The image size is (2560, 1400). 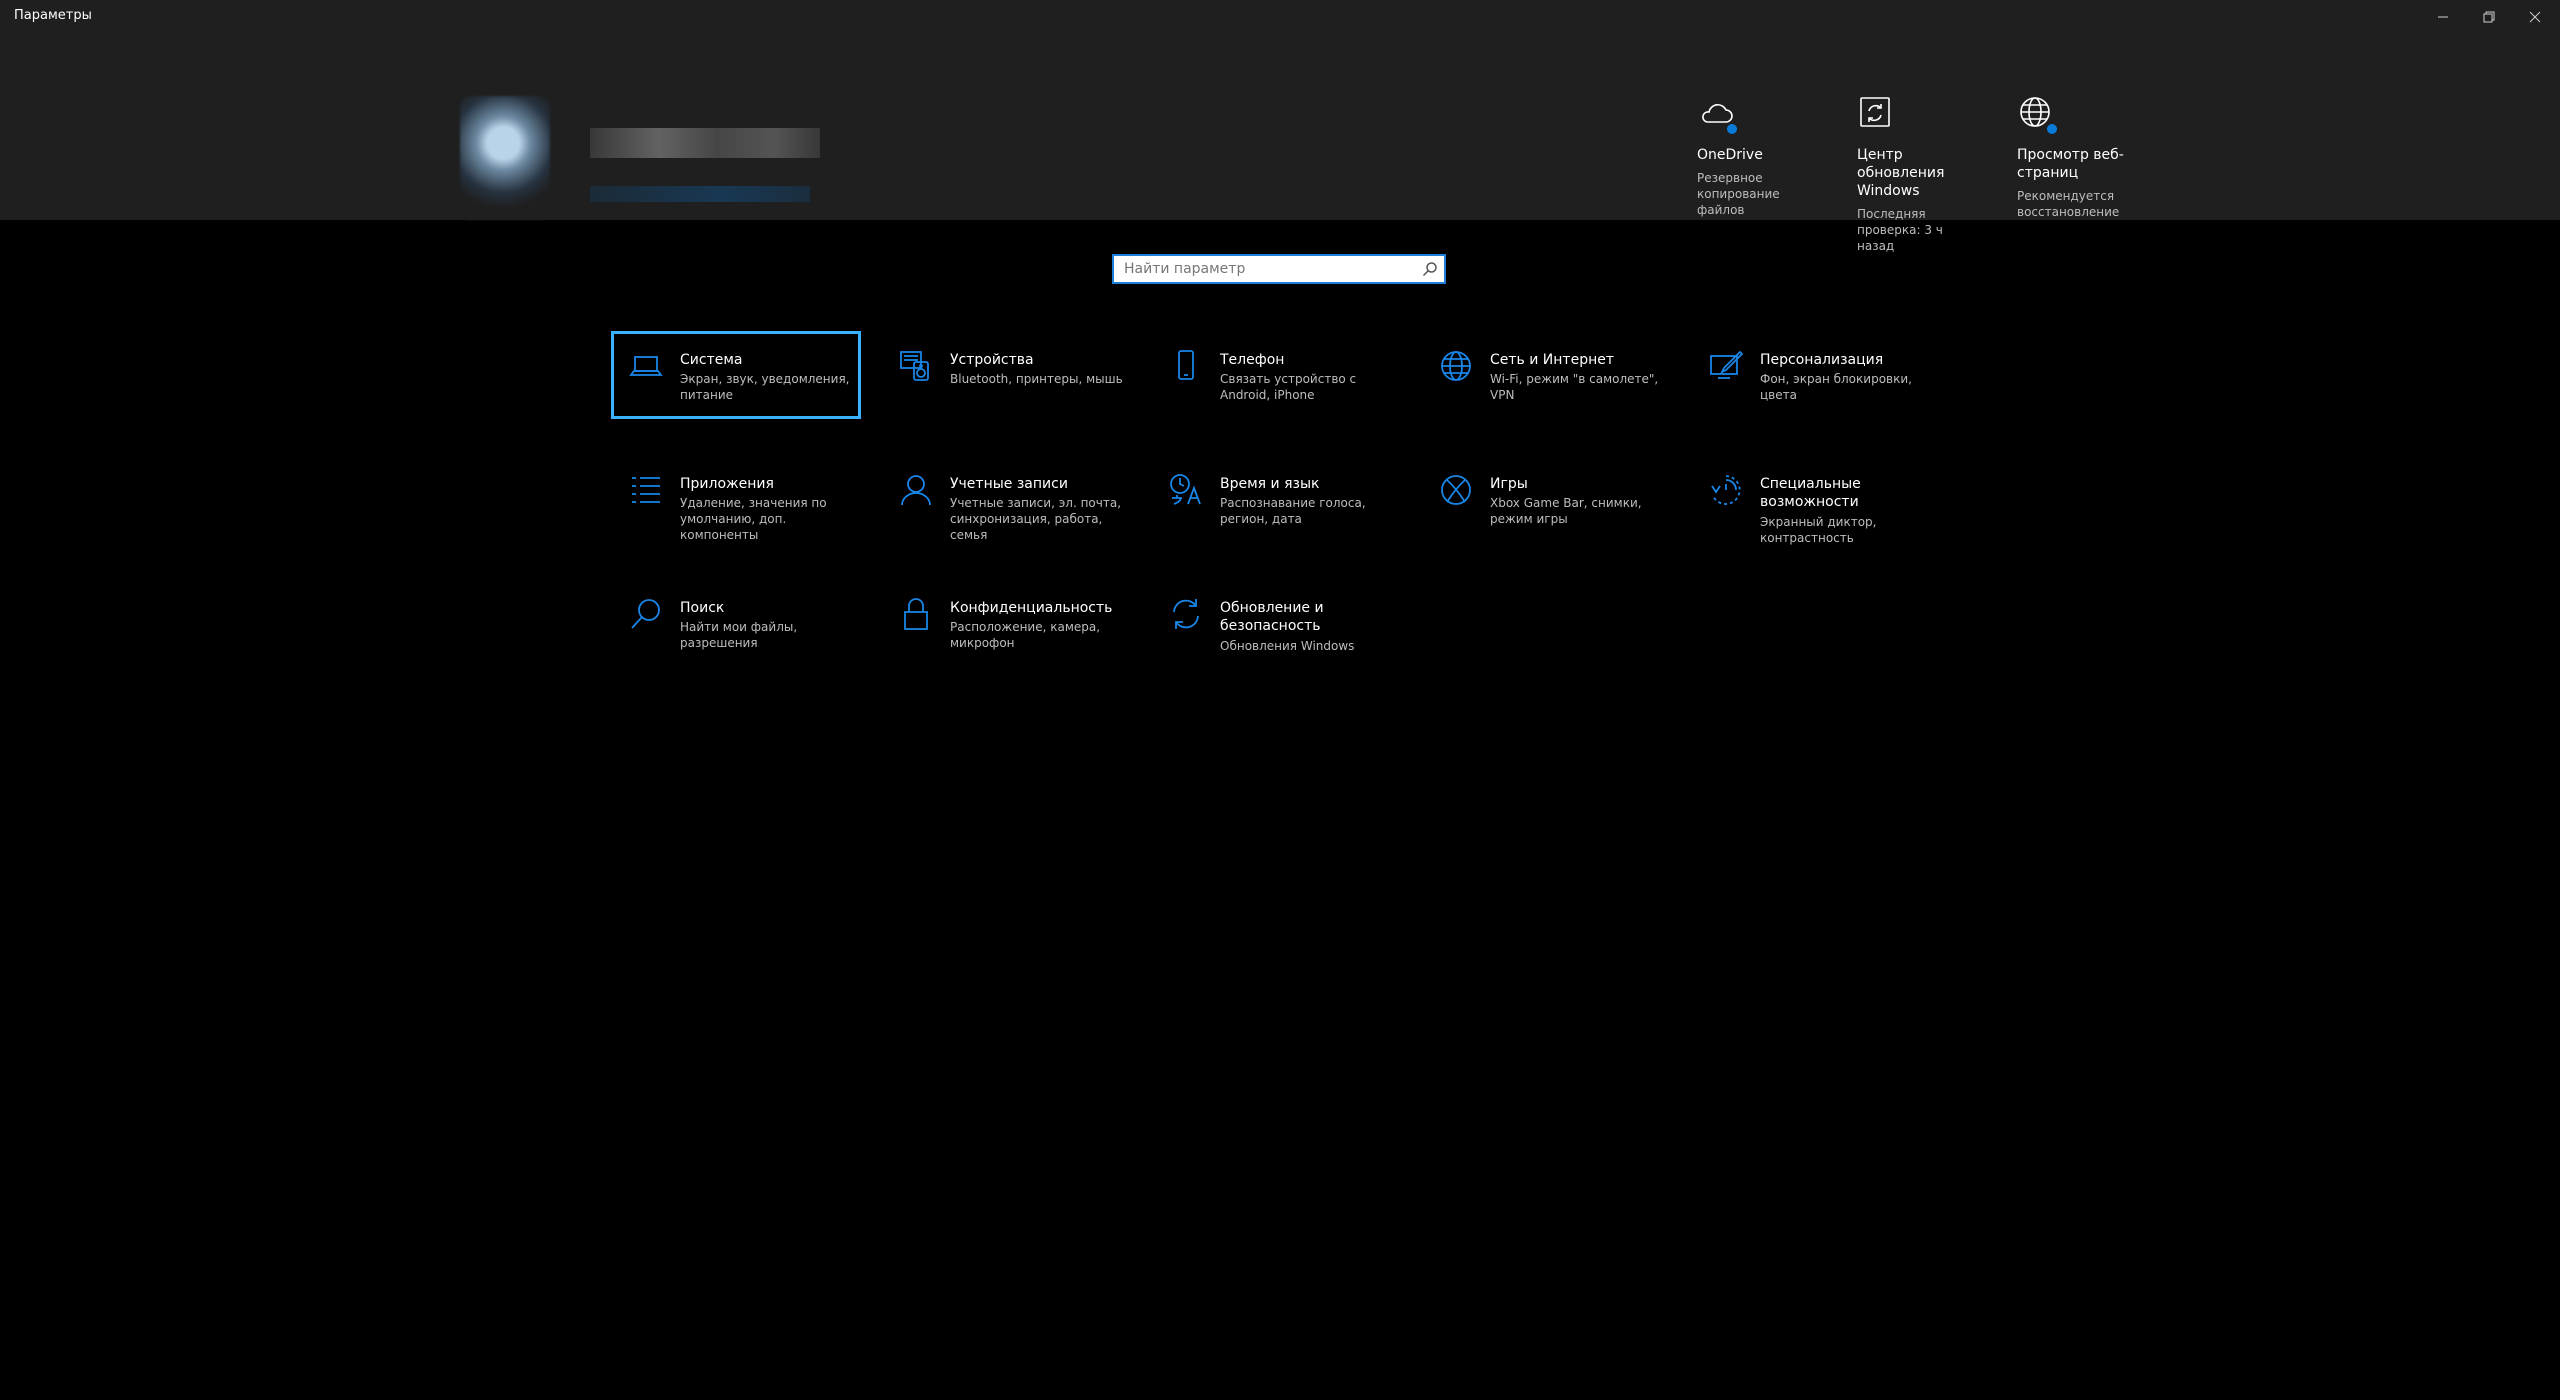 I want to click on tile-subtitle: Связать устройство с Android, iPhone, so click(x=1288, y=387).